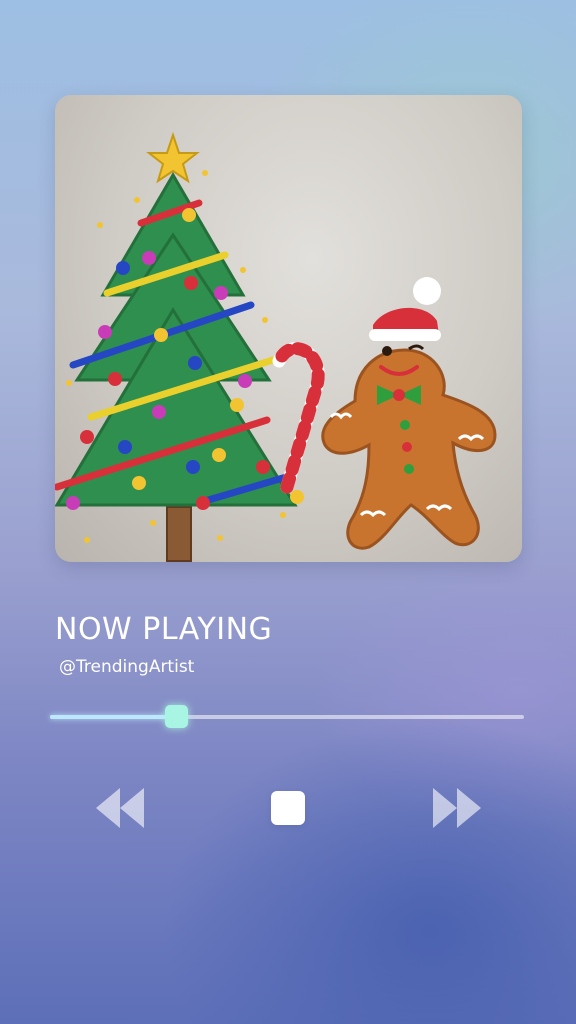 Image resolution: width=576 pixels, height=1024 pixels. Describe the element at coordinates (287, 716) in the screenshot. I see `progress-track` at that location.